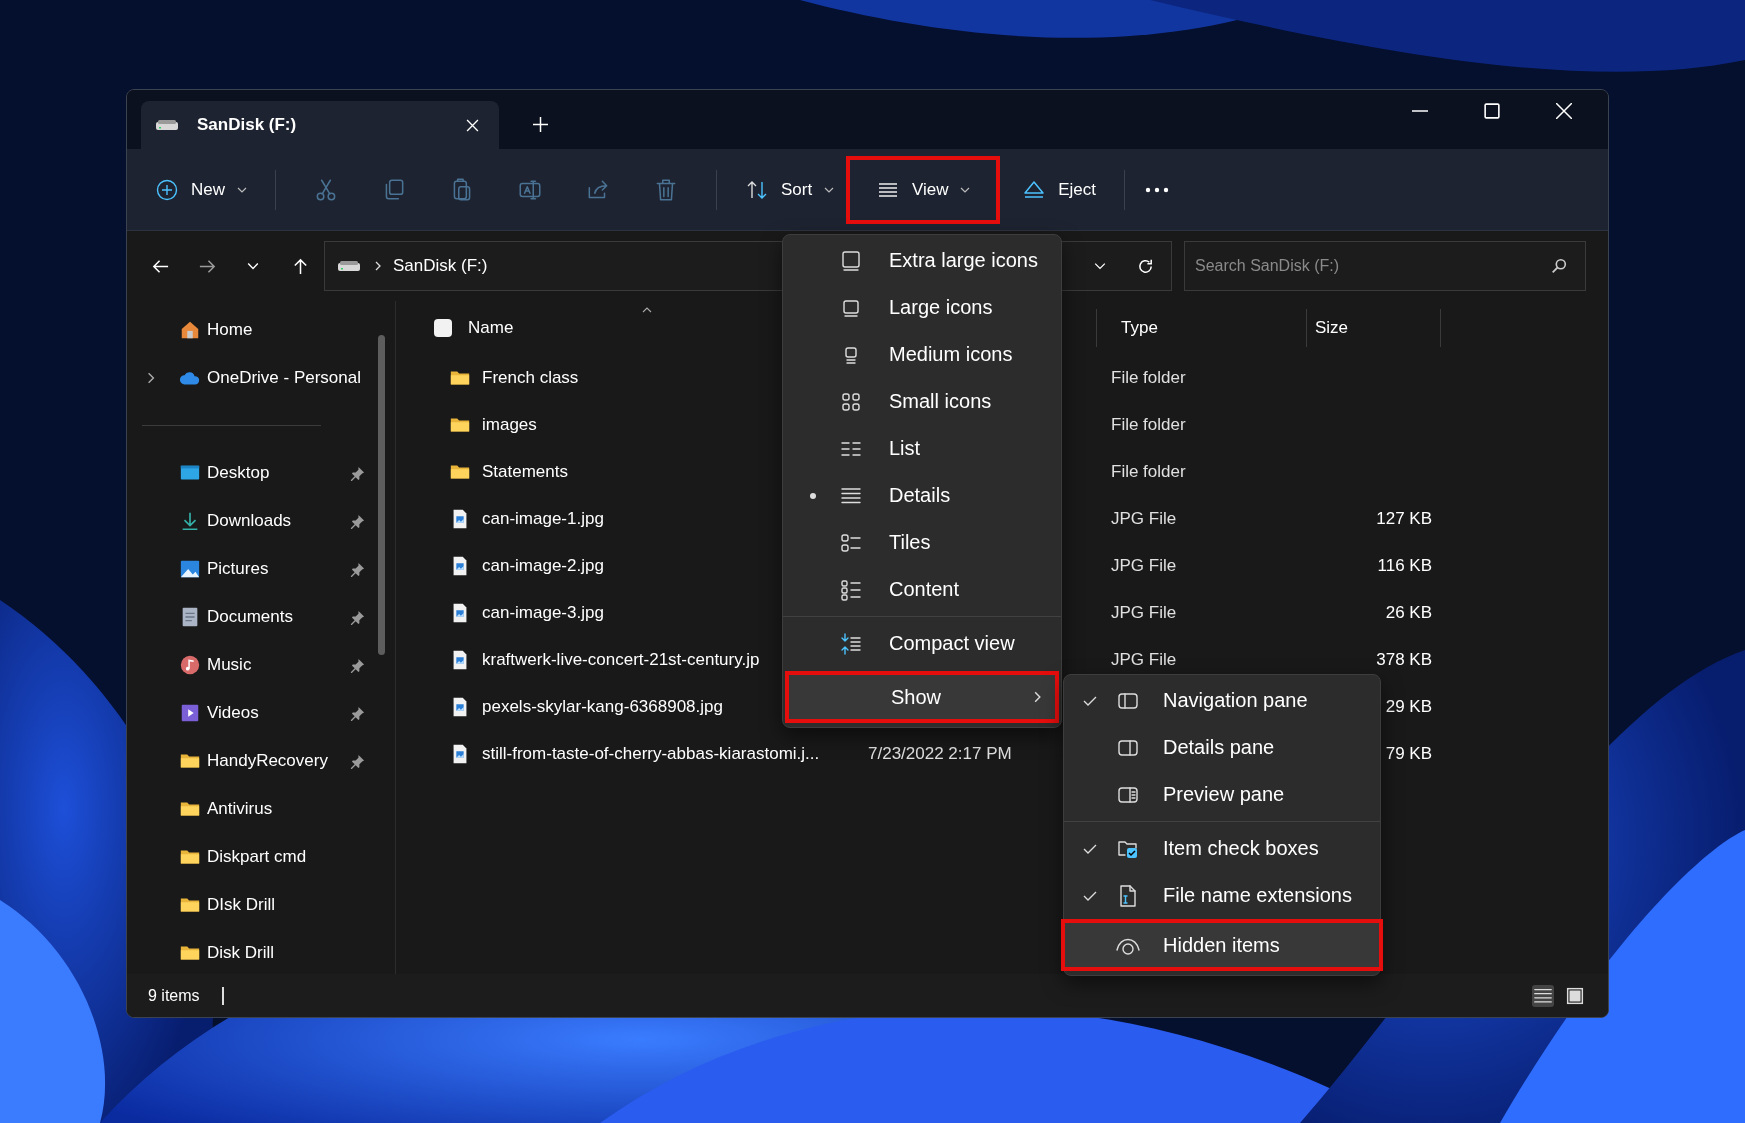  What do you see at coordinates (1201, 327) in the screenshot?
I see `column-header: Type` at bounding box center [1201, 327].